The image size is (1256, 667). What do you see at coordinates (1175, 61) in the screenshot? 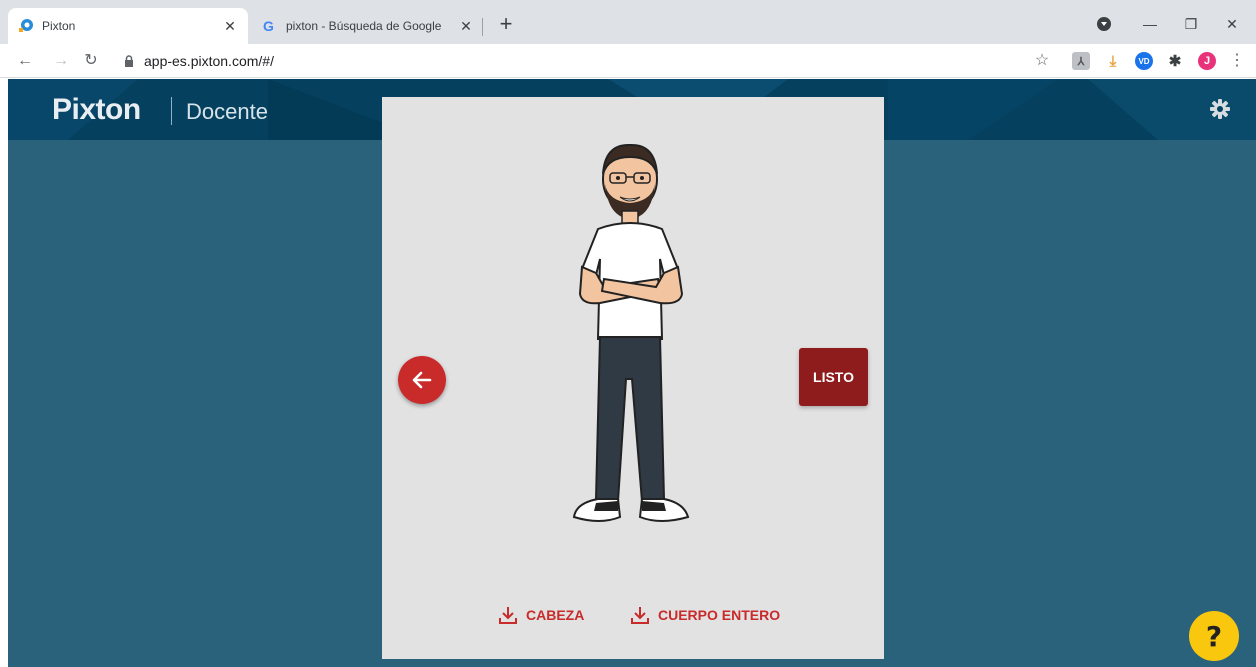
I see `extensions-puzzle-icon: ✱` at bounding box center [1175, 61].